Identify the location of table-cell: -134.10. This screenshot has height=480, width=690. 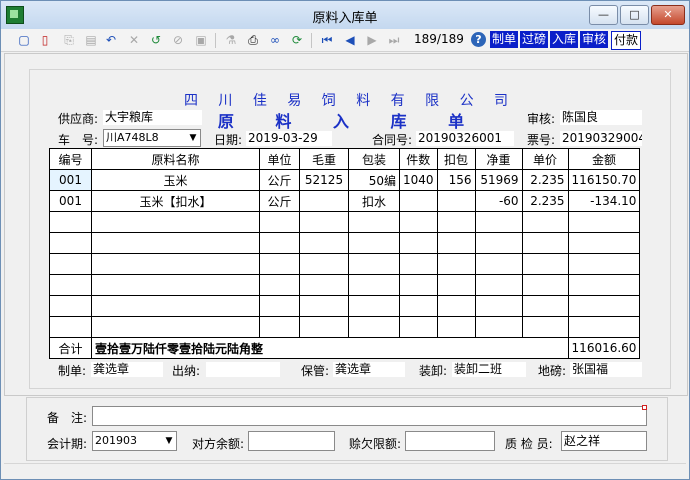
(604, 201).